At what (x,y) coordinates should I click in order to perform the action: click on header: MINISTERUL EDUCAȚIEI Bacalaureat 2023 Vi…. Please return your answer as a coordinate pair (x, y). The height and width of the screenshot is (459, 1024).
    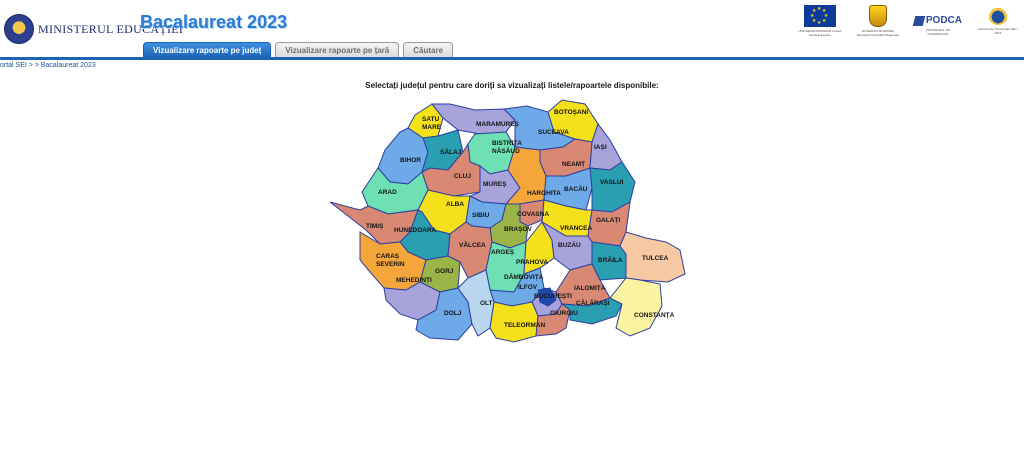
    Looking at the image, I should click on (512, 30).